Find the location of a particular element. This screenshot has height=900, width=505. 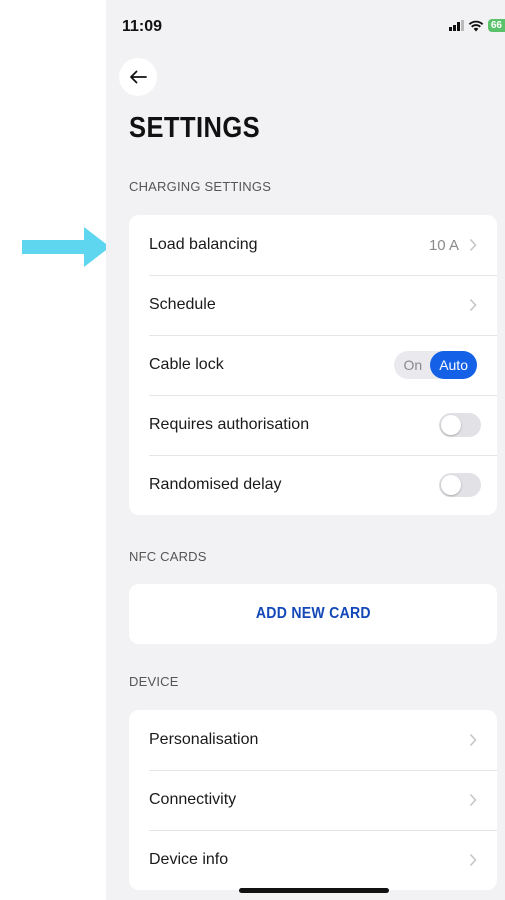

add-new-card-label: ADD NEW CARD is located at coordinates (313, 613).